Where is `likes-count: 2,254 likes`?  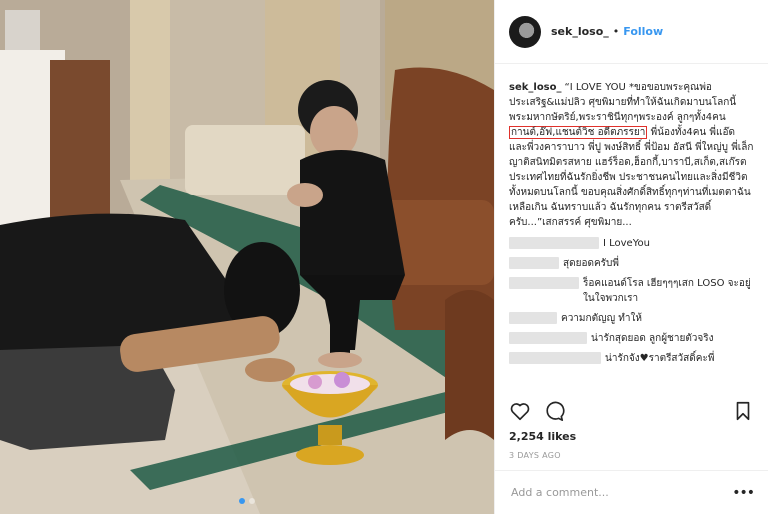
likes-count: 2,254 likes is located at coordinates (542, 436).